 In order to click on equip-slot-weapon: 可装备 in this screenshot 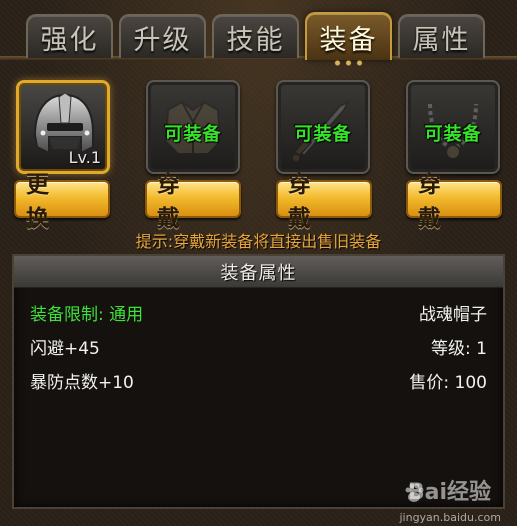, I will do `click(323, 127)`.